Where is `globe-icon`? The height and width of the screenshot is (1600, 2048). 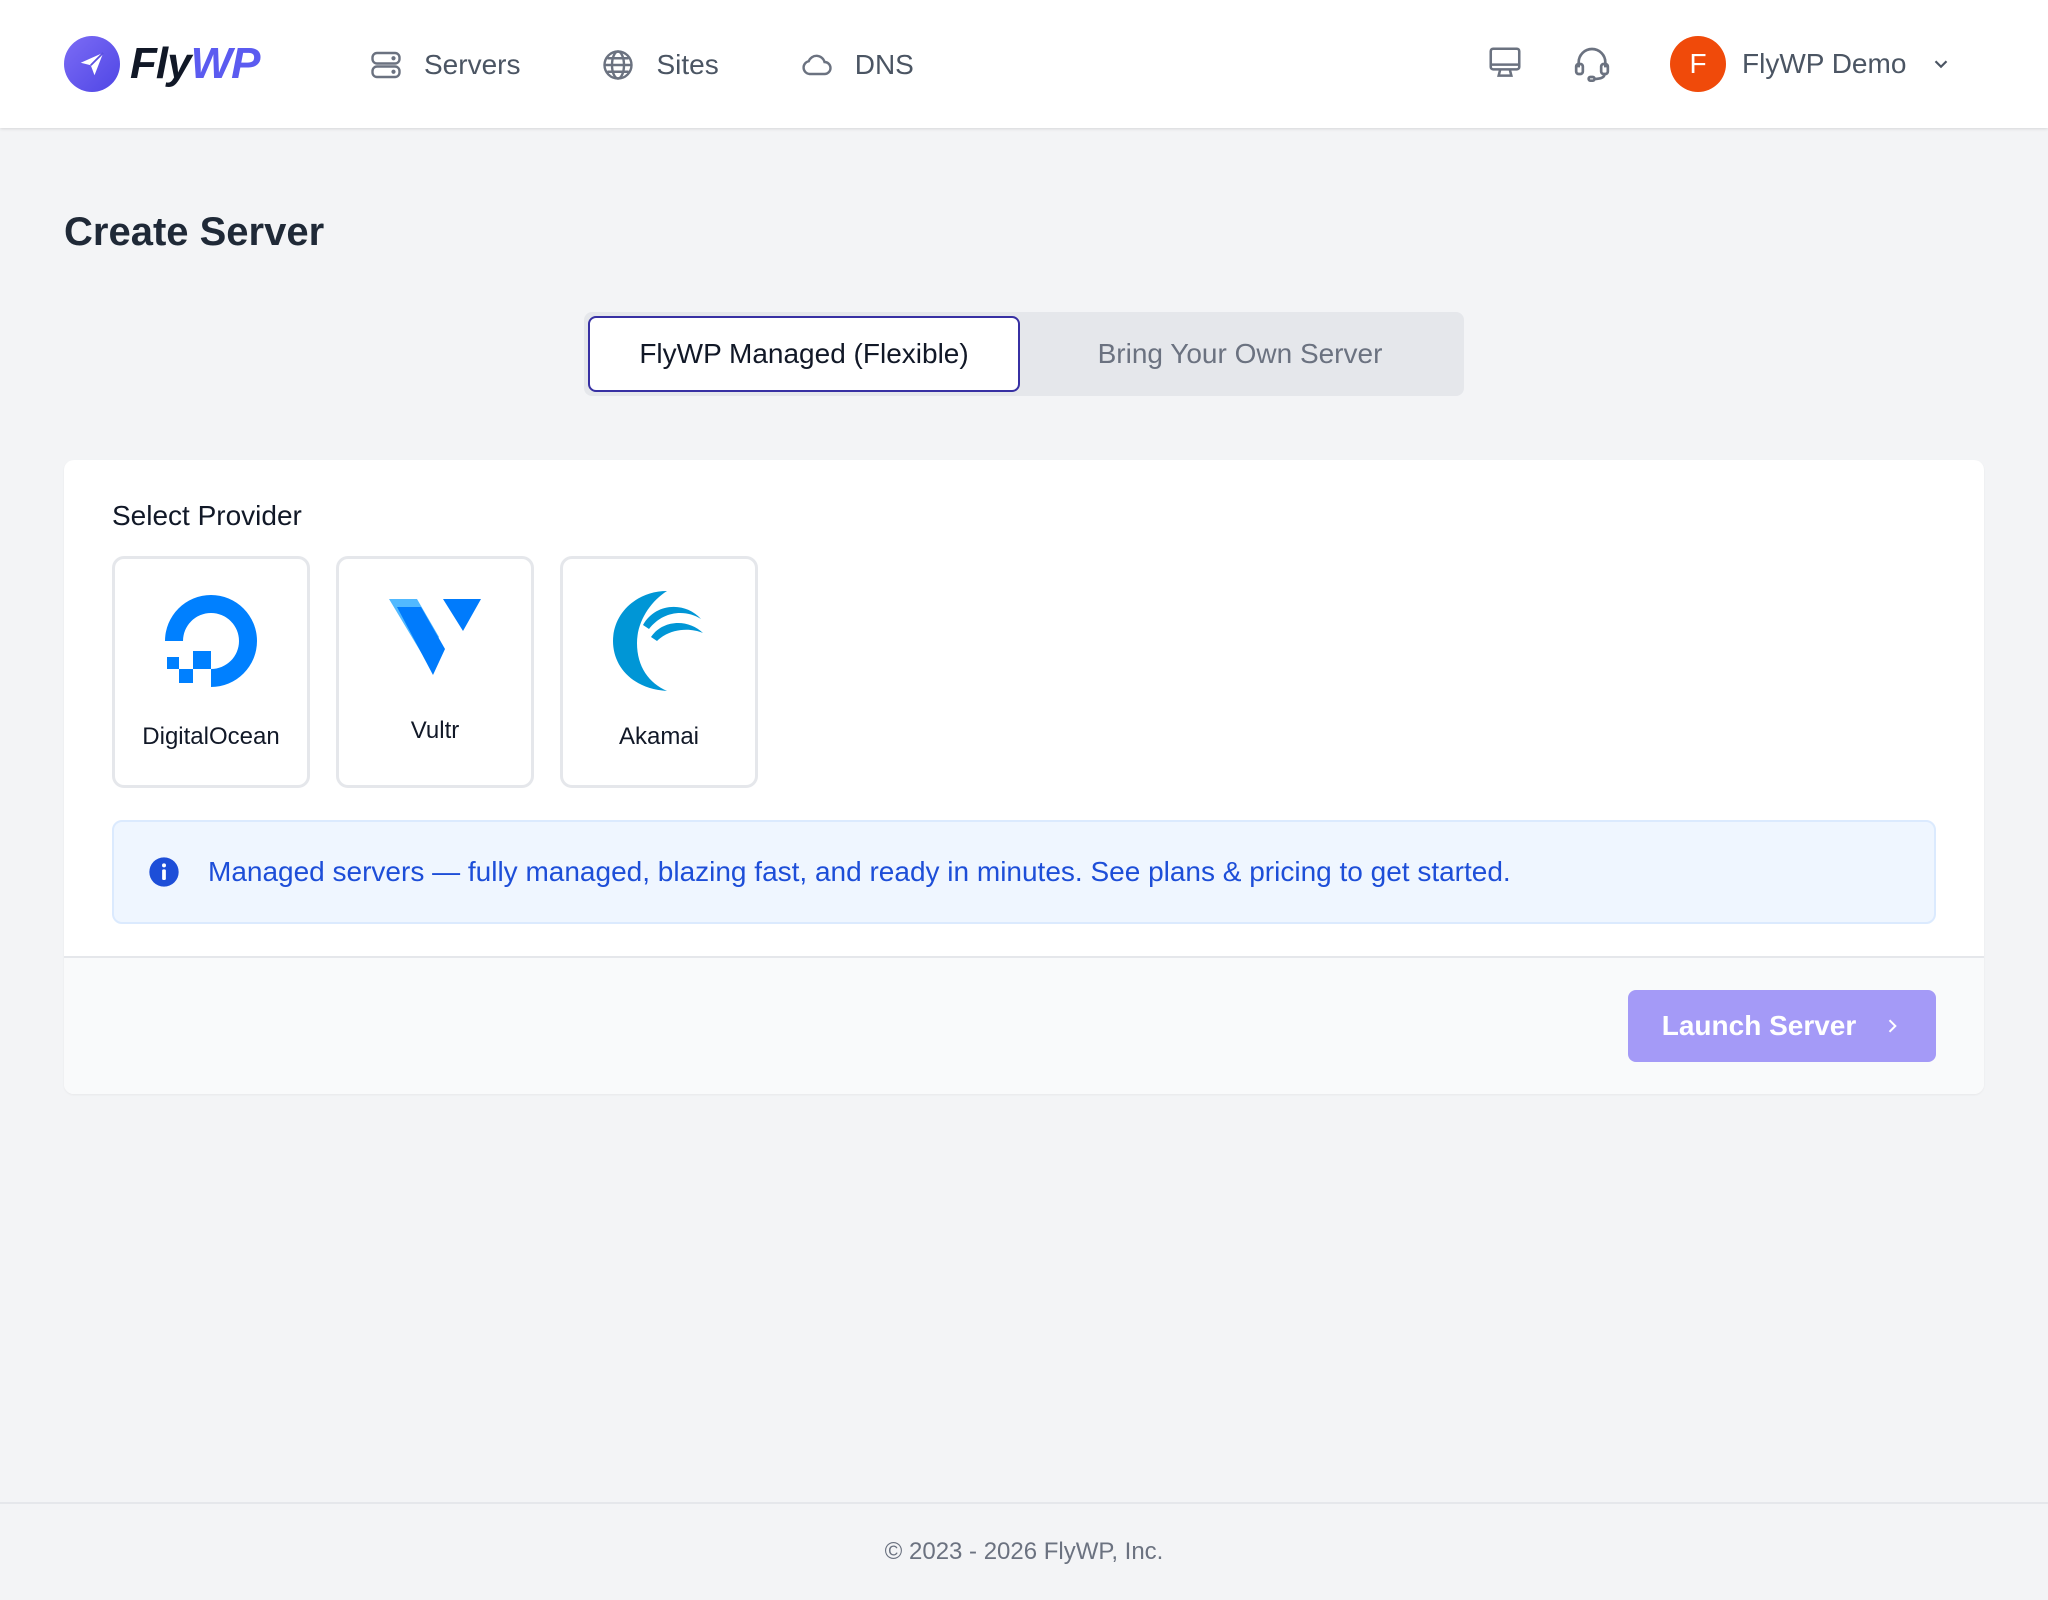 globe-icon is located at coordinates (618, 65).